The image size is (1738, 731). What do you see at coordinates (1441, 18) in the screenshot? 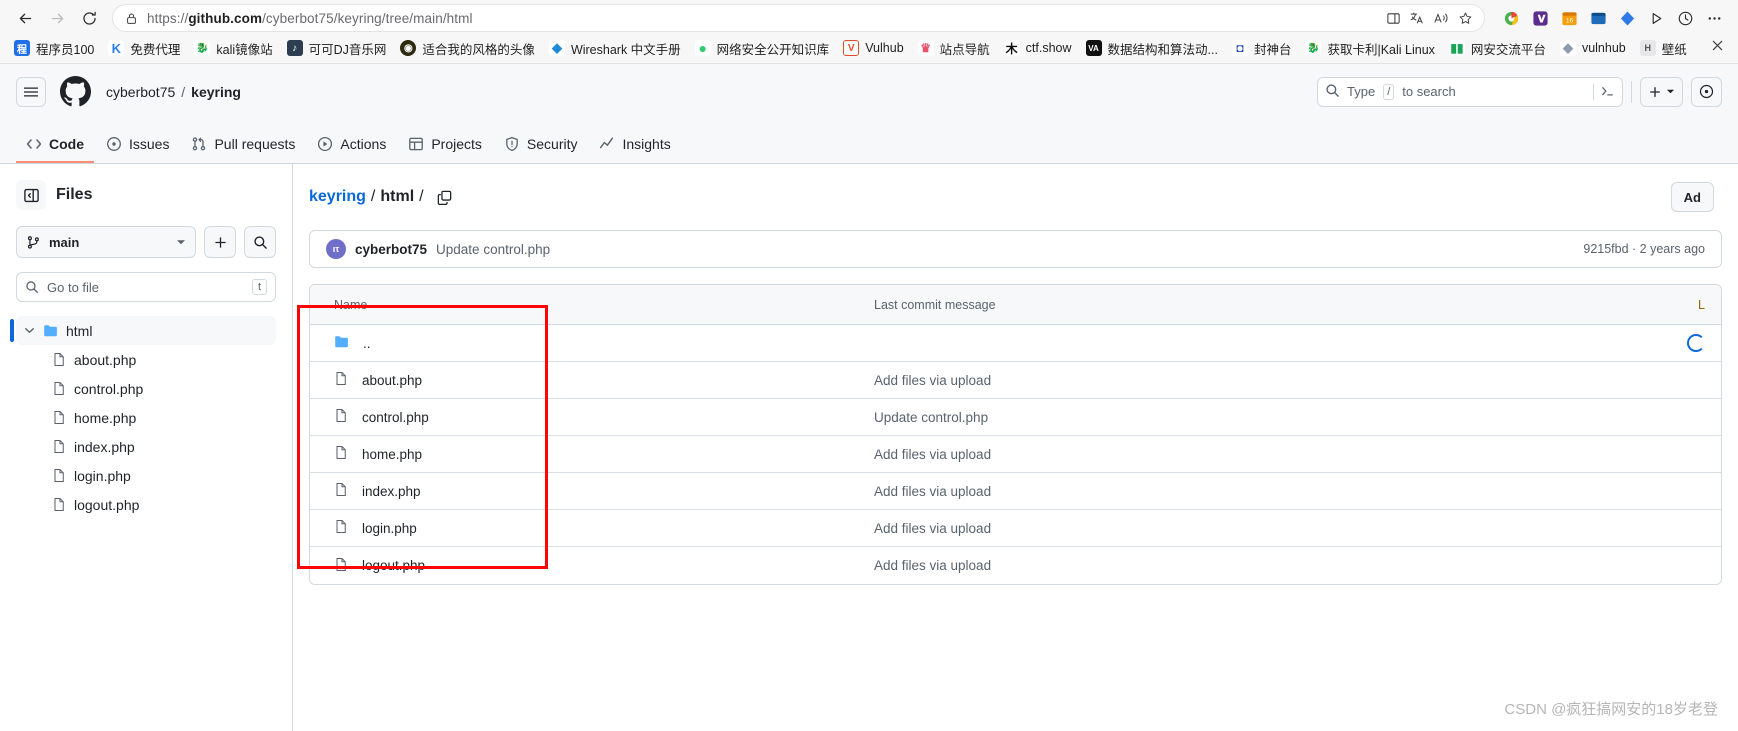
I see `read-aloud-icon` at bounding box center [1441, 18].